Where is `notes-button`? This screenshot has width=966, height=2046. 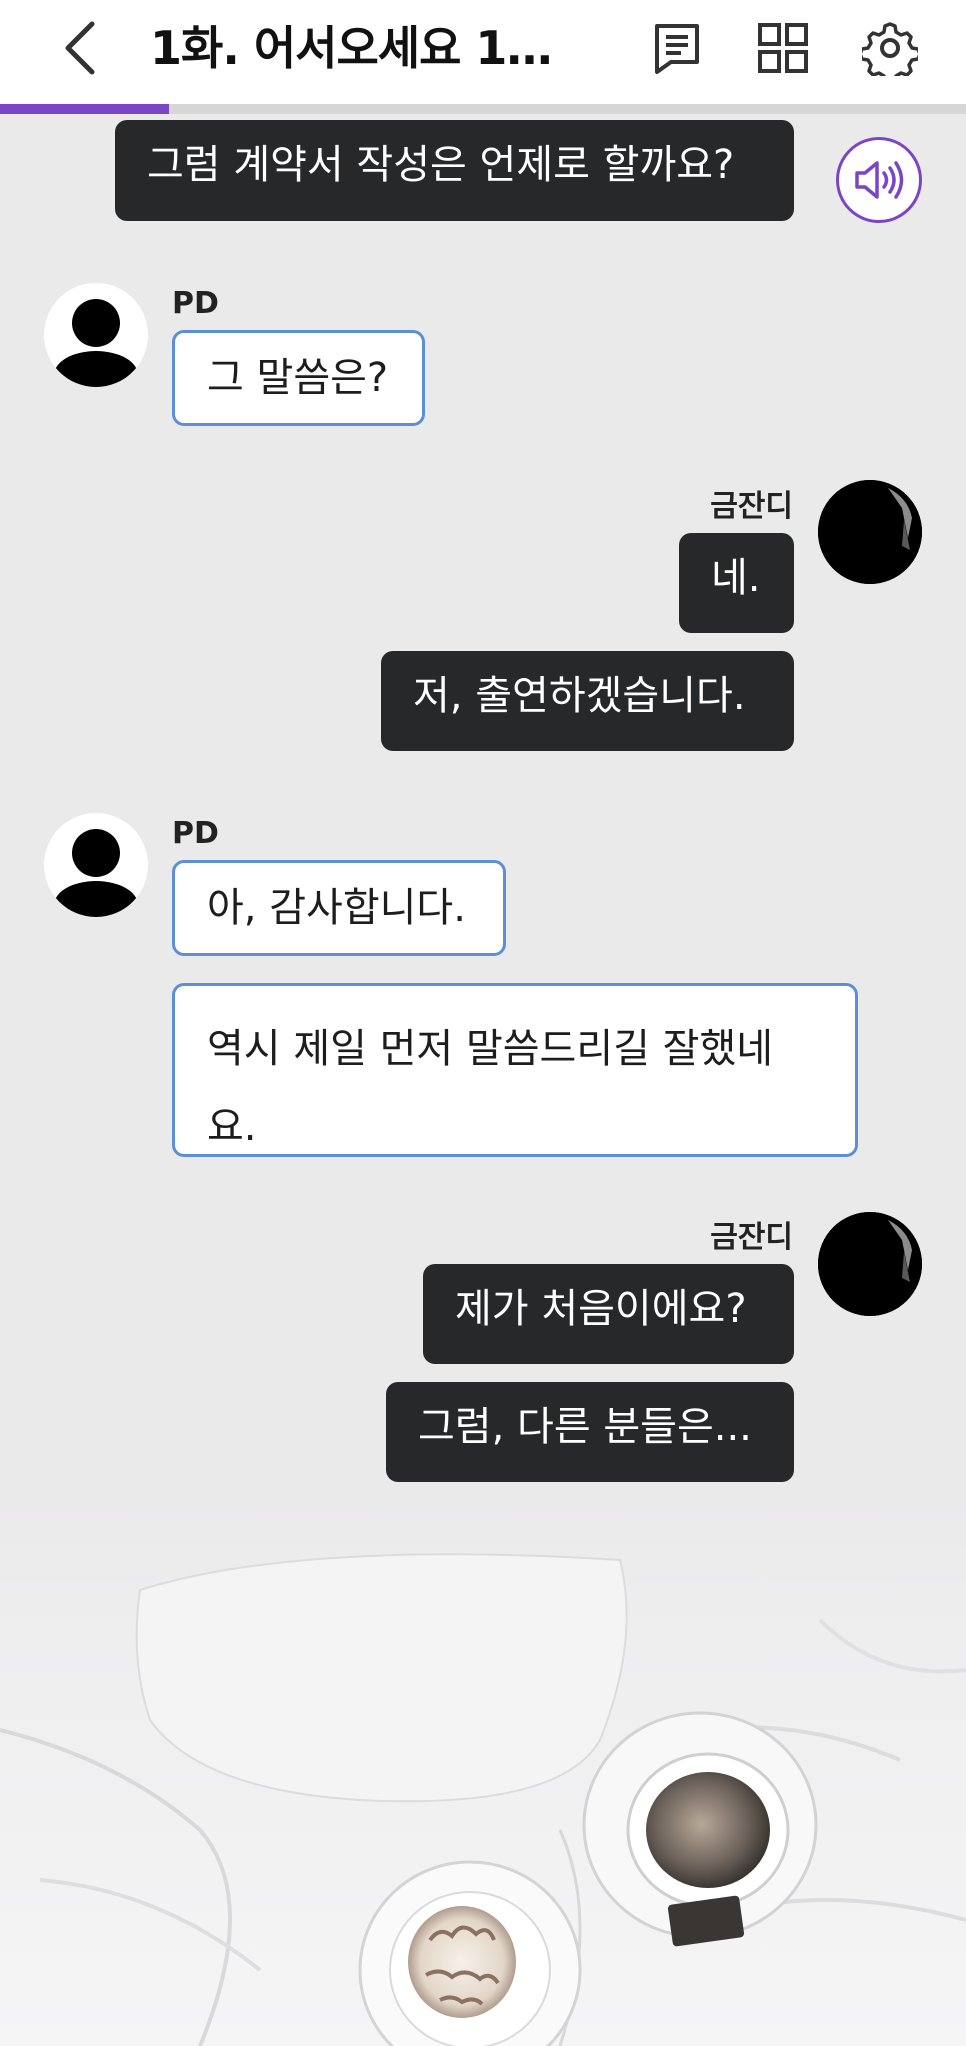
notes-button is located at coordinates (677, 48).